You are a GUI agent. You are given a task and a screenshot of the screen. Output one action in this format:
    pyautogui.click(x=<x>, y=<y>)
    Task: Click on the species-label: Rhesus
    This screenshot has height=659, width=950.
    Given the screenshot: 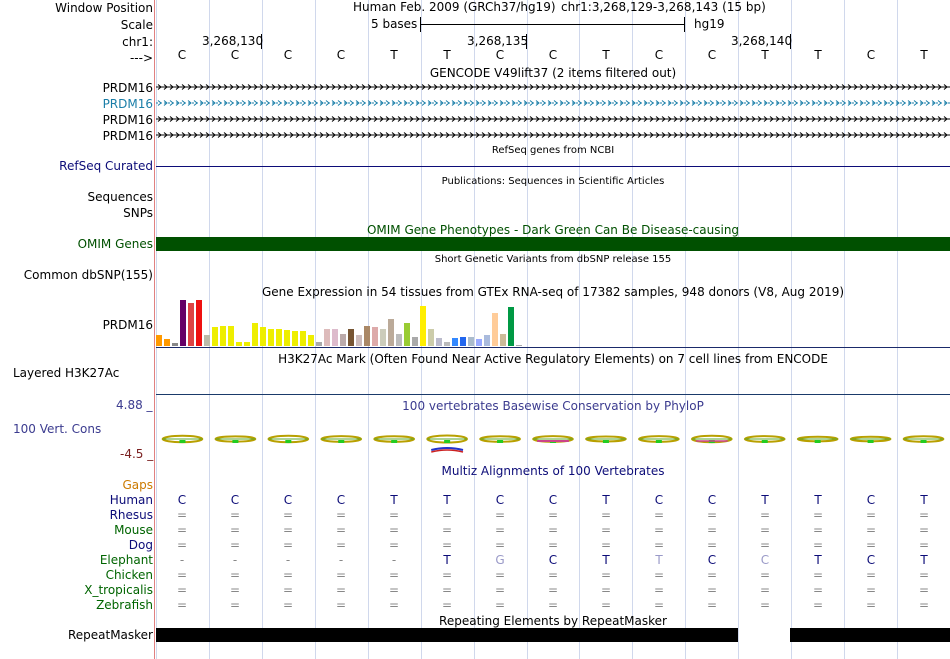 What is the action you would take?
    pyautogui.click(x=76, y=515)
    